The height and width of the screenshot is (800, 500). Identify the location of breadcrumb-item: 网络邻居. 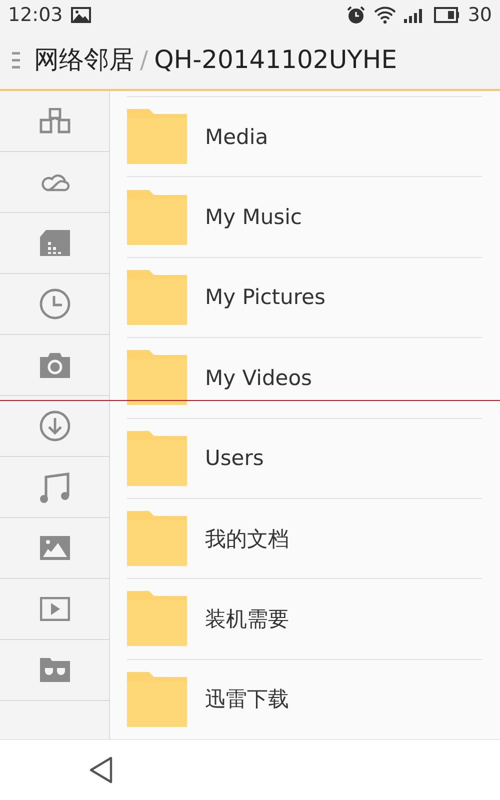
(84, 59).